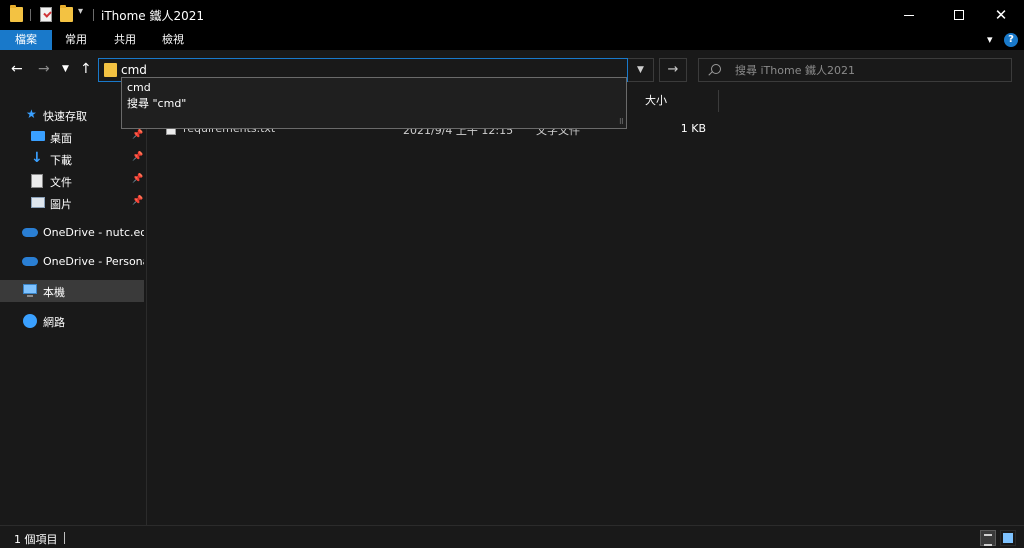 The width and height of the screenshot is (1024, 548). I want to click on desktop-icon, so click(38, 136).